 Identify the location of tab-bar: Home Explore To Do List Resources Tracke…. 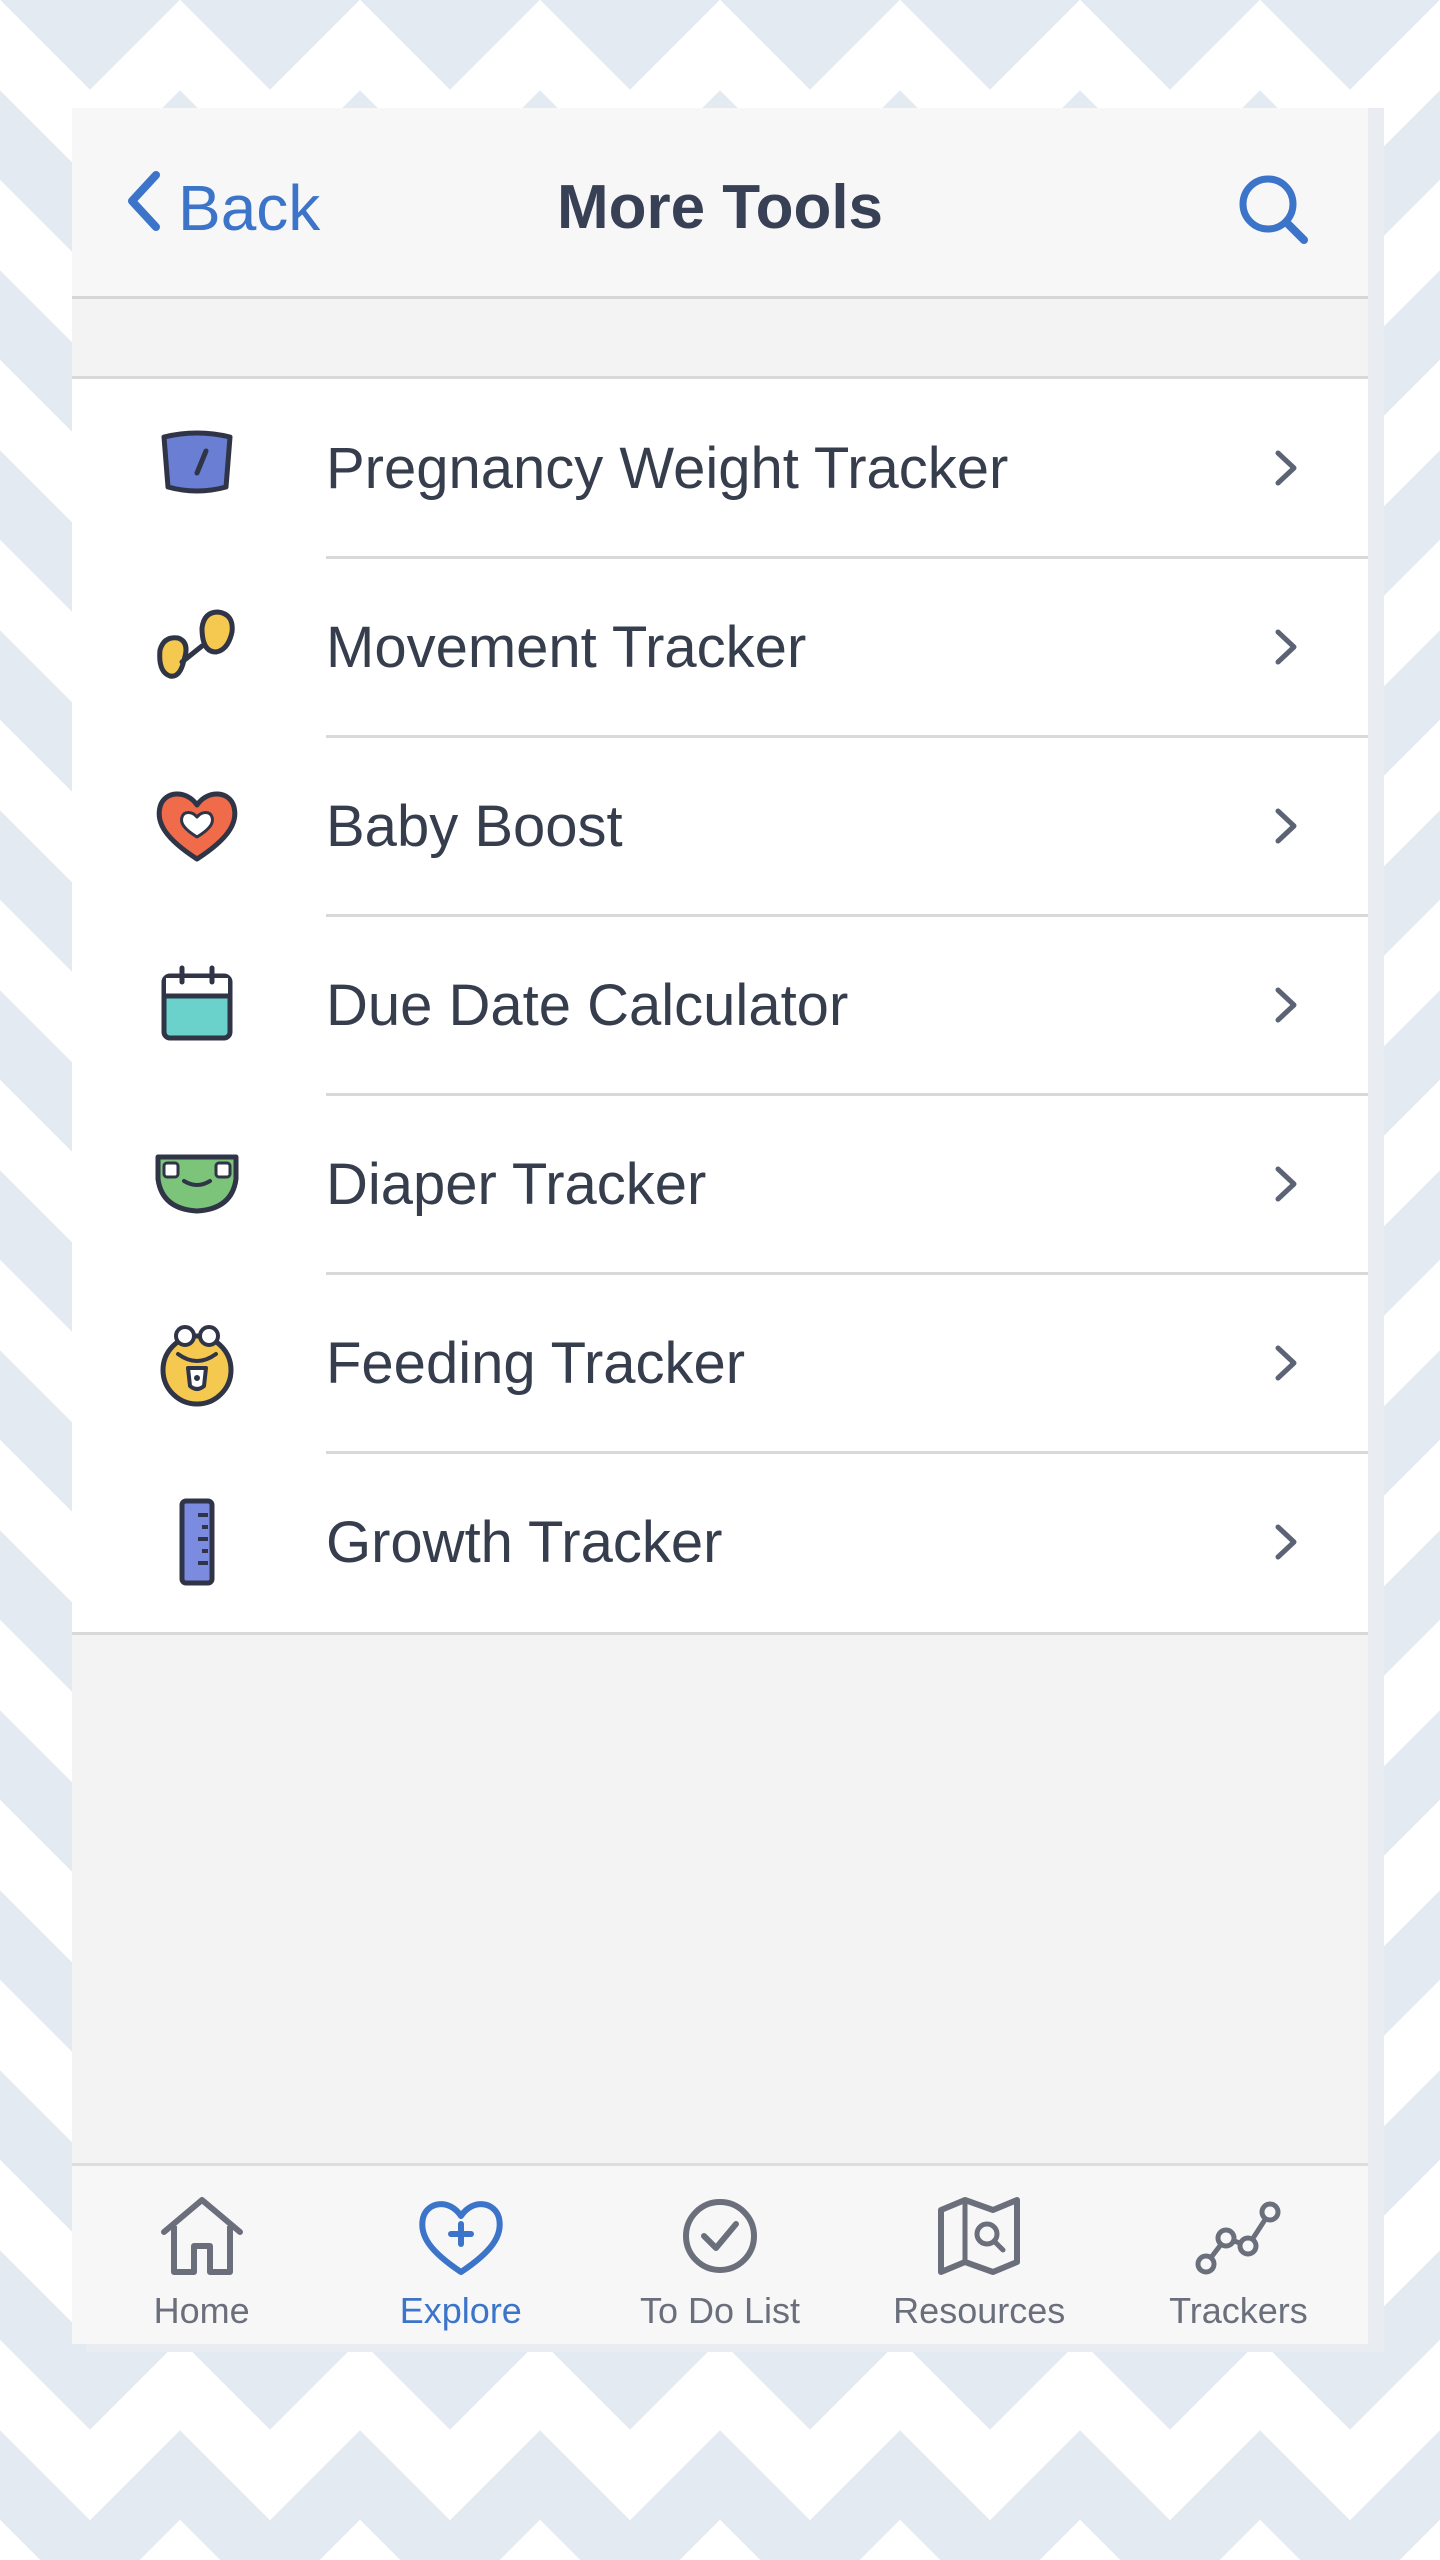
(720, 2253).